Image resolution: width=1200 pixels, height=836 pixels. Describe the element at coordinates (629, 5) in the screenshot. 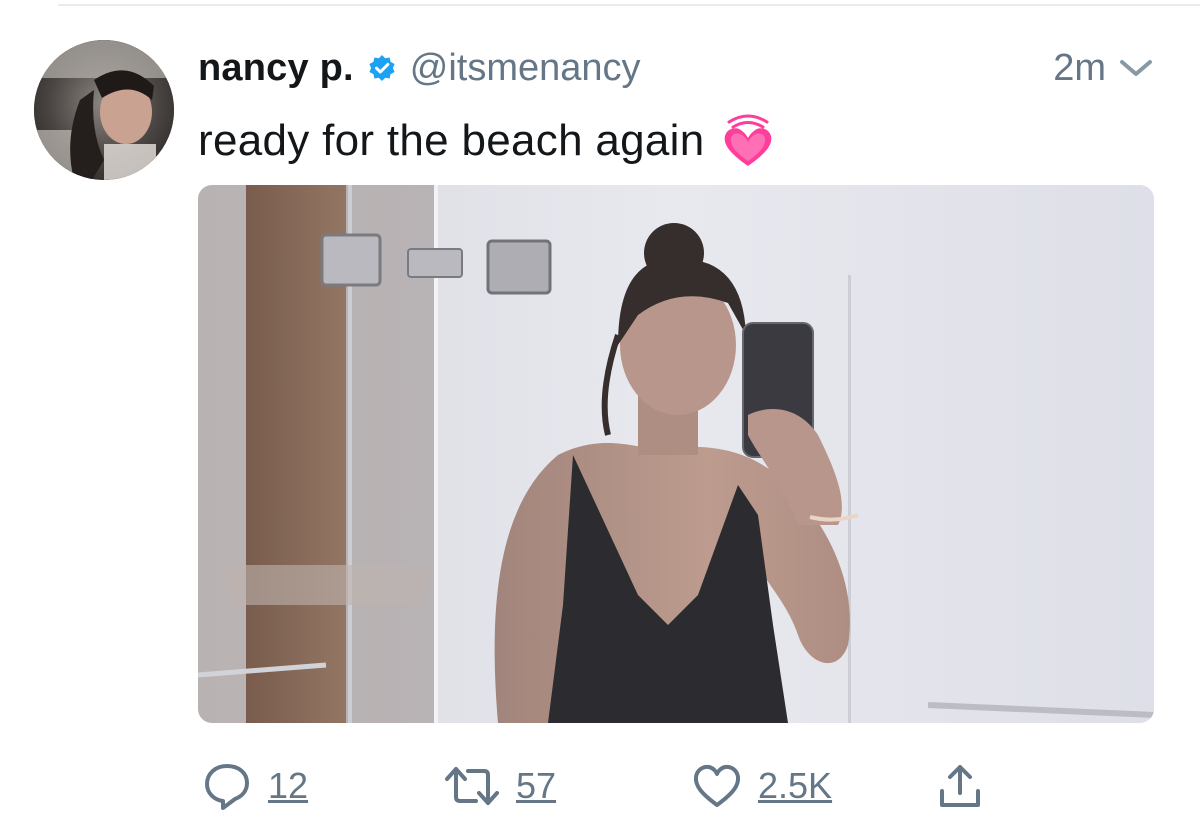

I see `top-divider` at that location.